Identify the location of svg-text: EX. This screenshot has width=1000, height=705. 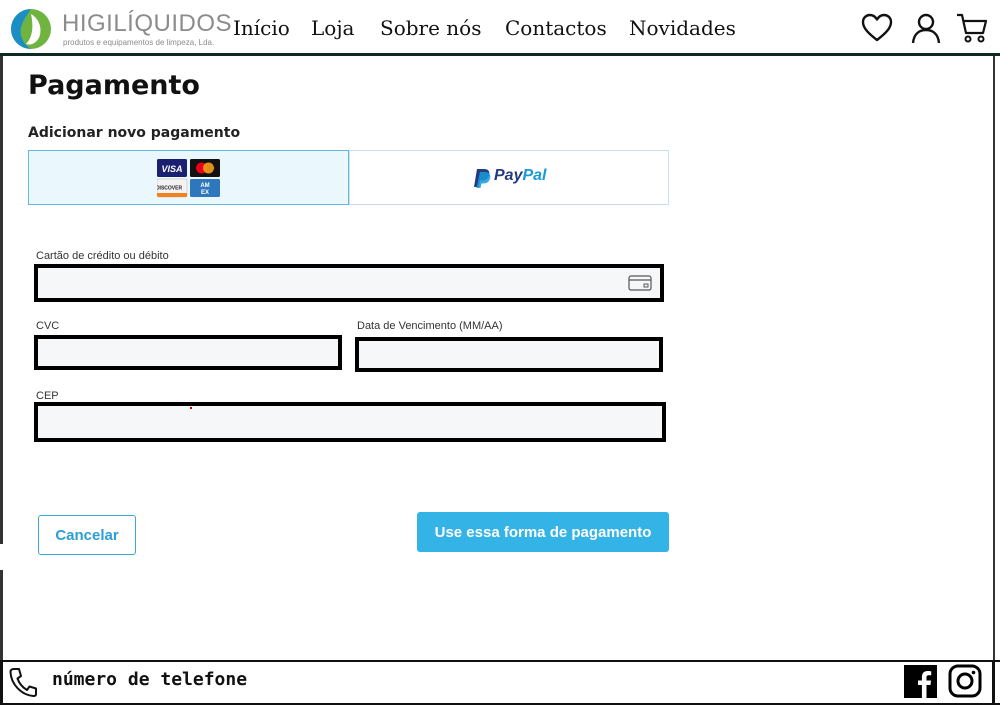
(205, 193).